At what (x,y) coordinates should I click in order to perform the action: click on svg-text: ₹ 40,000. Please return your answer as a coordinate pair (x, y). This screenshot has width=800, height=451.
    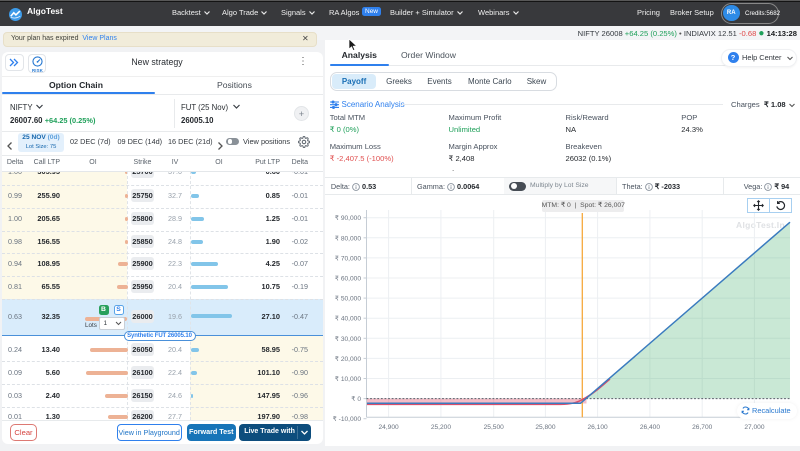
    Looking at the image, I should click on (348, 319).